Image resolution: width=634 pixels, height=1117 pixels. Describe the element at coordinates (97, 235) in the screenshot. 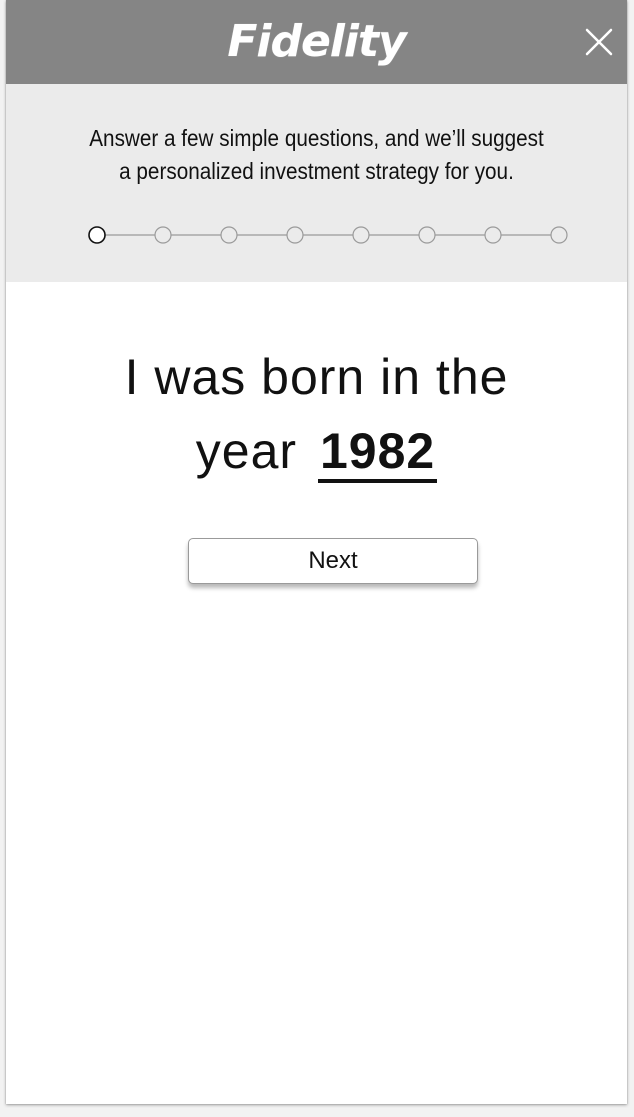

I see `step-dot-current` at that location.